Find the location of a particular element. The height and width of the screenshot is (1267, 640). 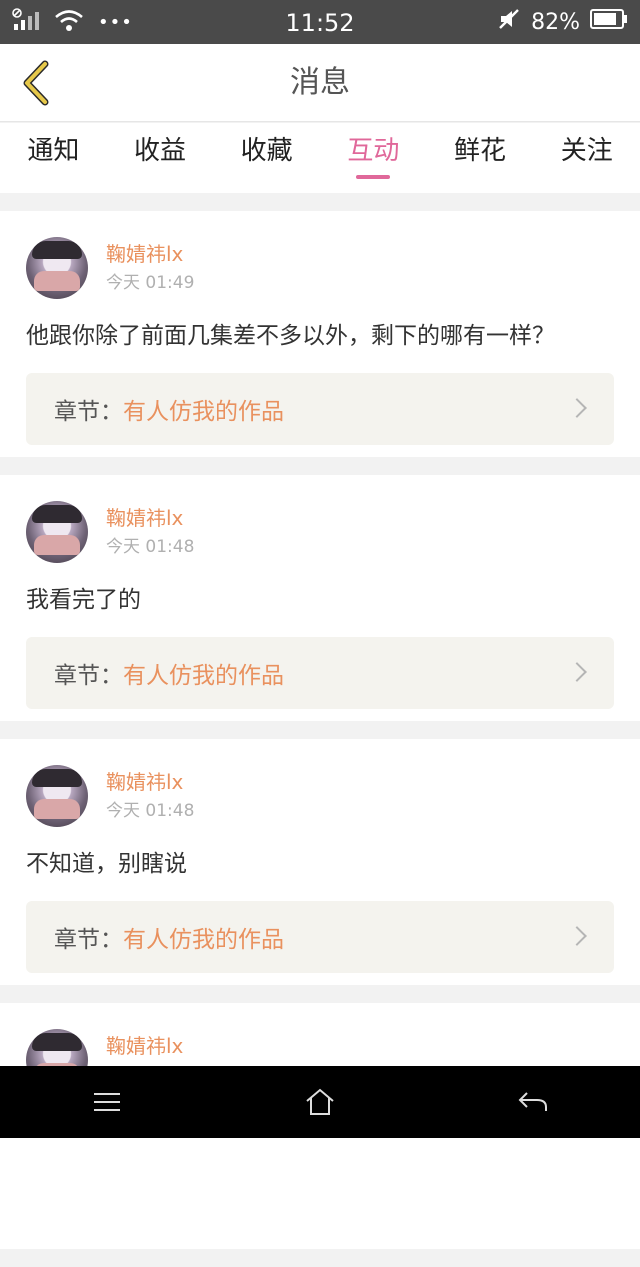

battery-icon is located at coordinates (609, 22).